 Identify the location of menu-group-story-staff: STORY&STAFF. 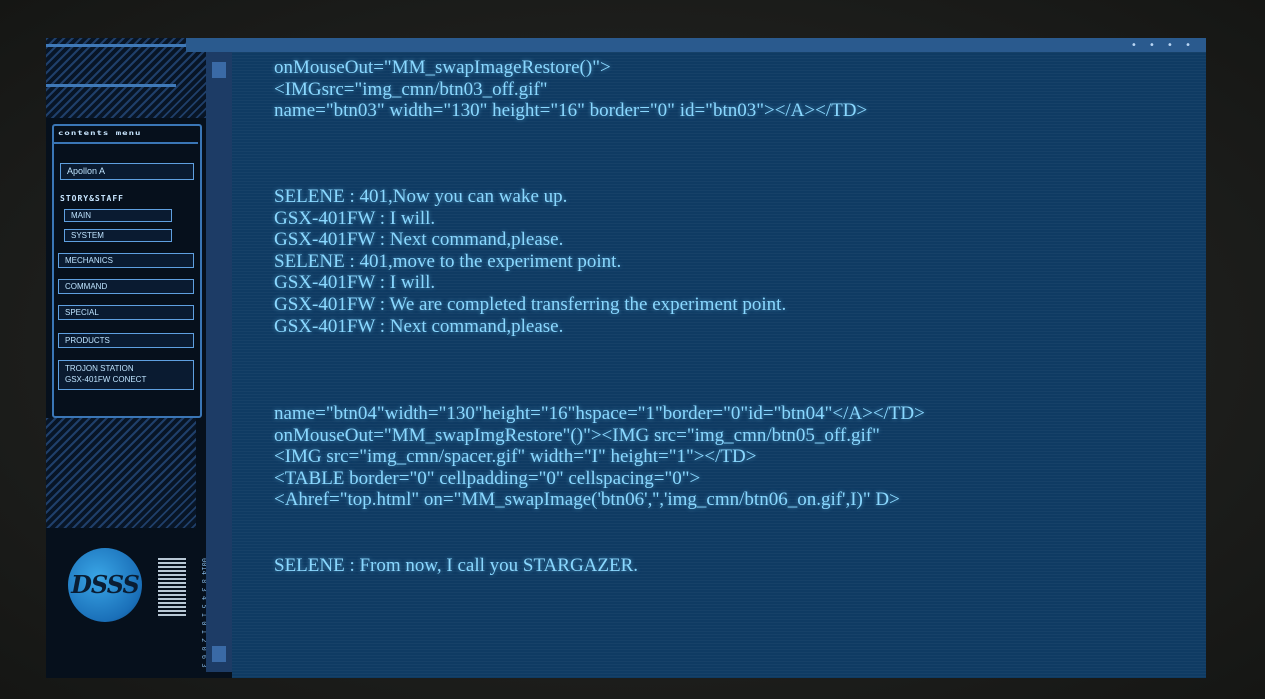
(92, 198).